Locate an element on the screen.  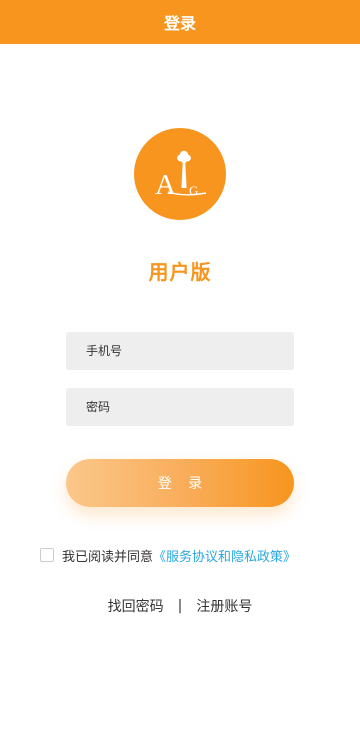
agreement-text: 我已阅读并同意 is located at coordinates (108, 557).